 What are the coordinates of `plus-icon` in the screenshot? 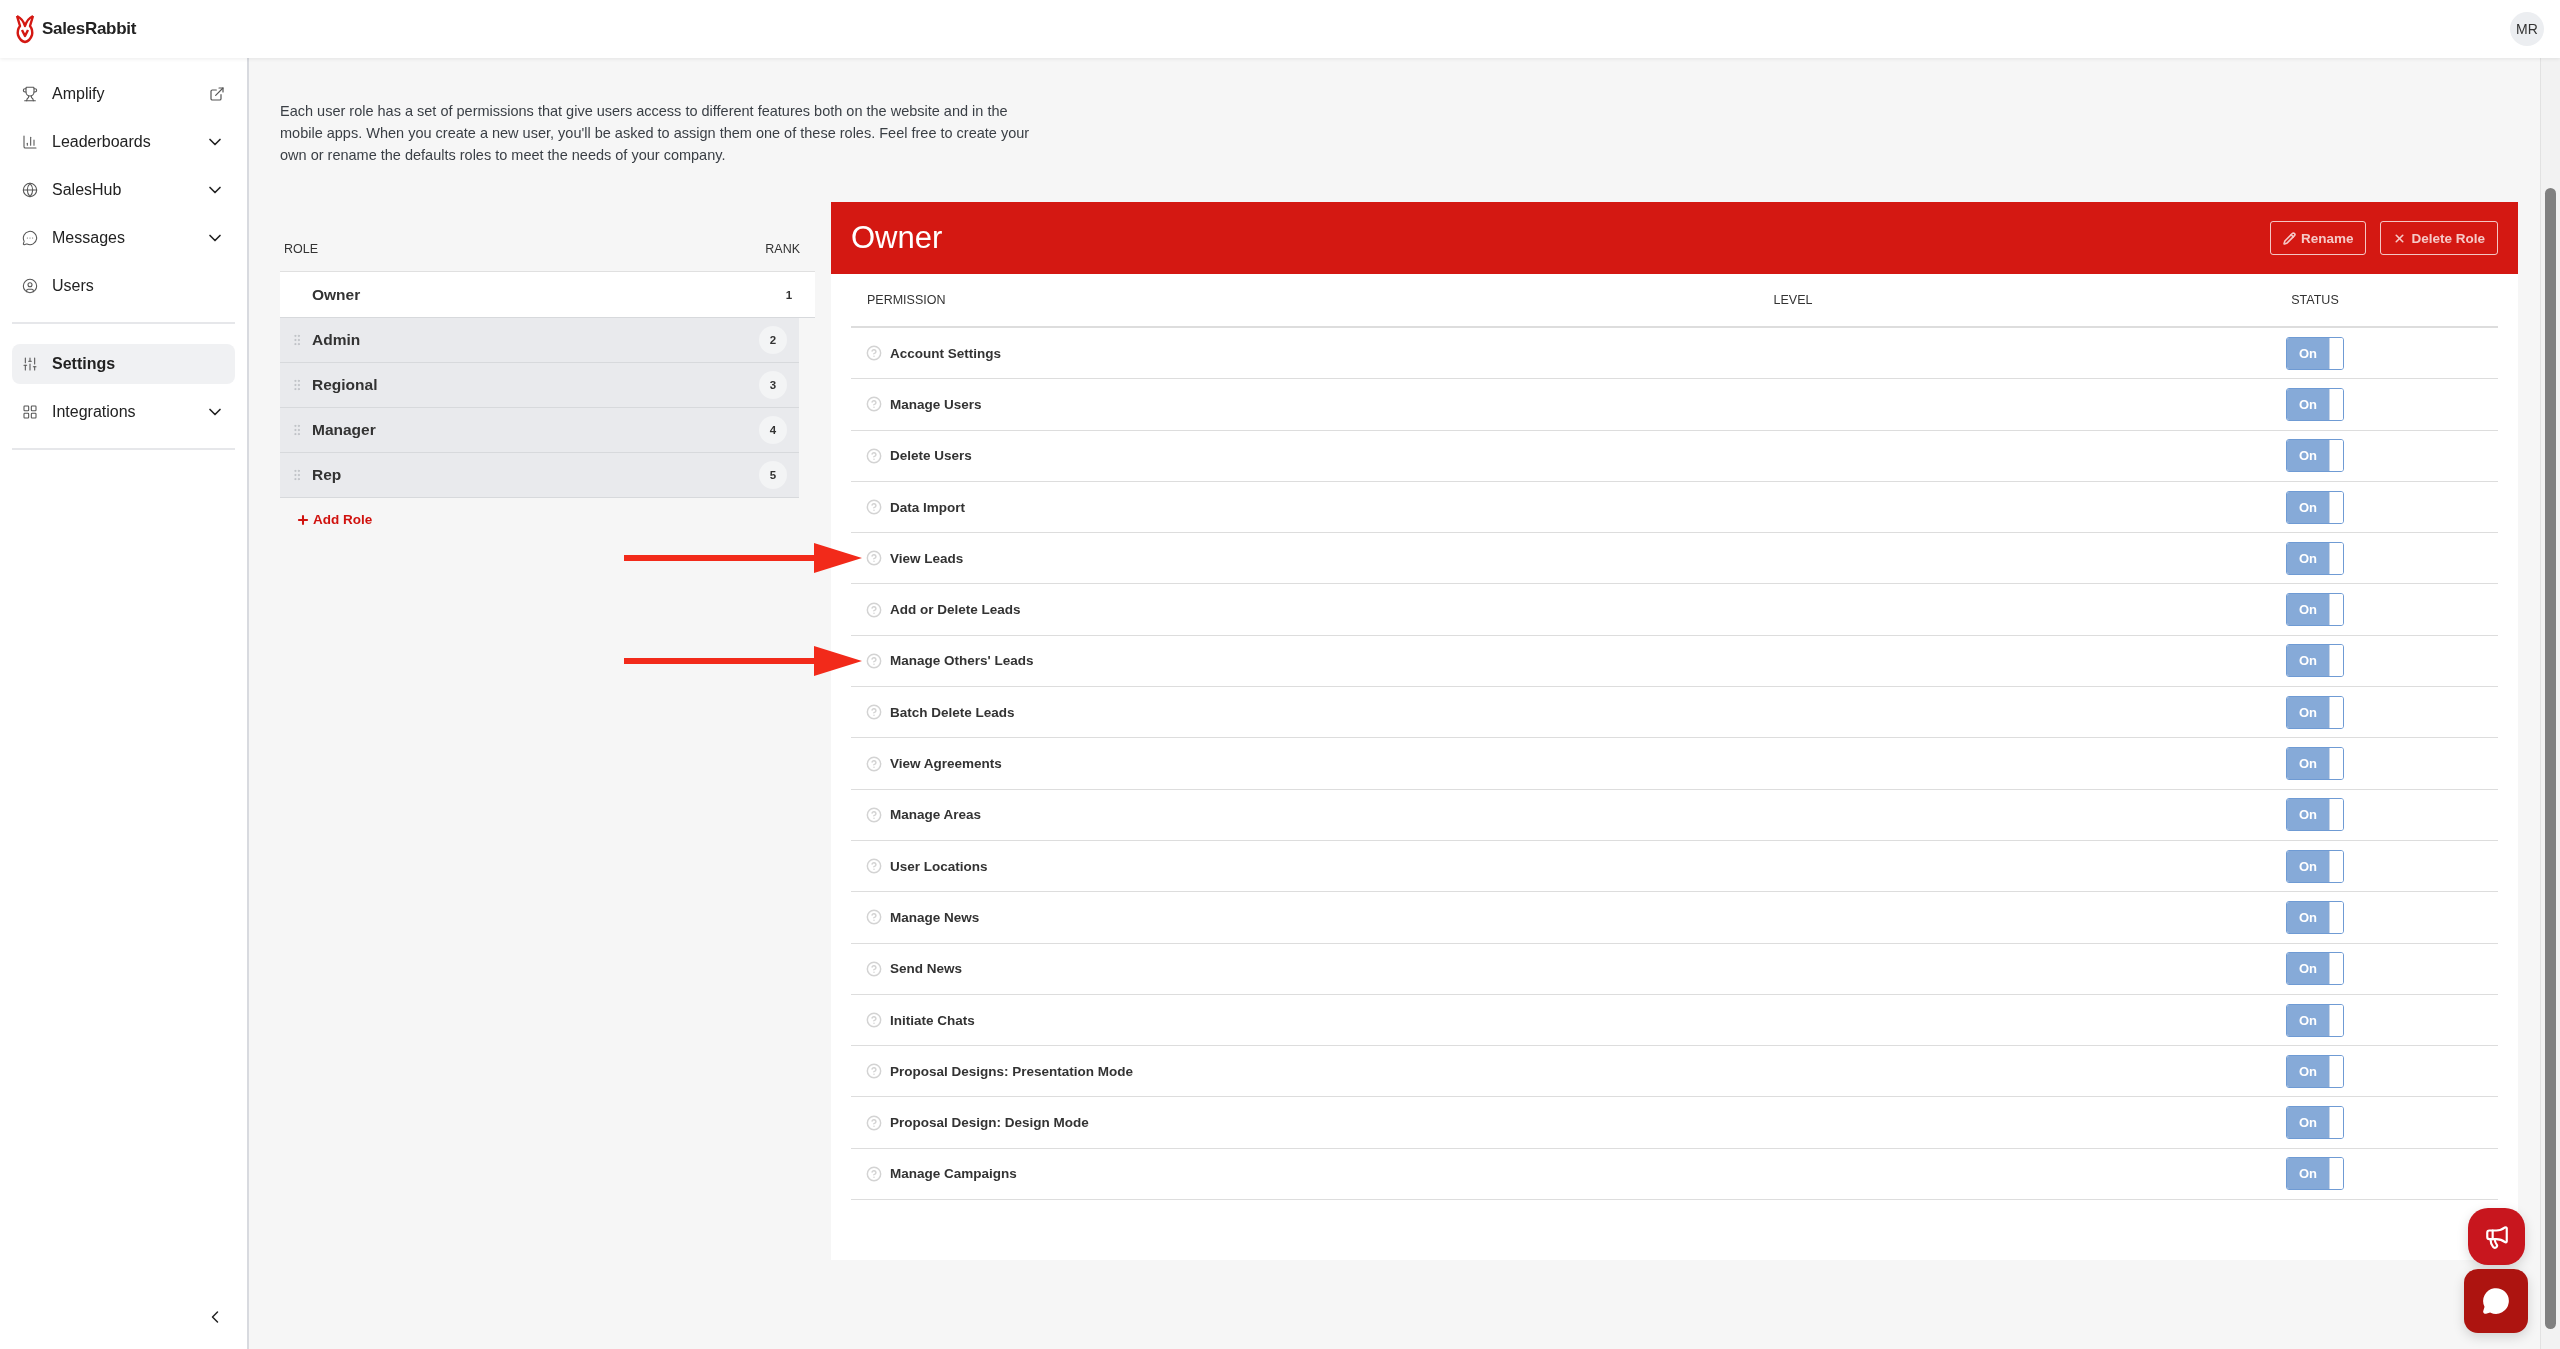 It's located at (303, 519).